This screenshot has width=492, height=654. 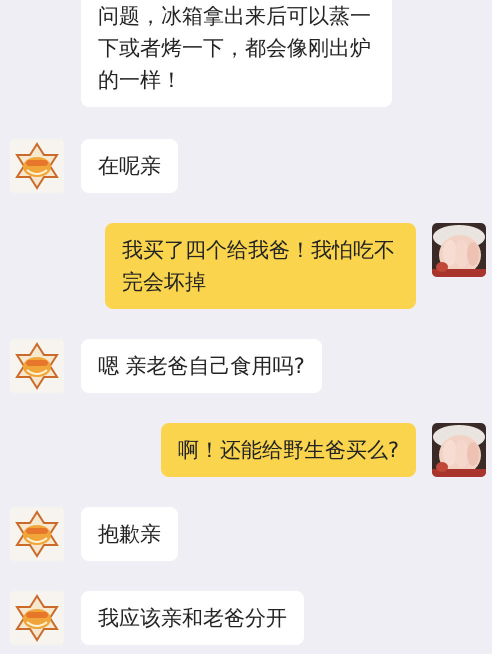 I want to click on message-bubble: 啊！还能给野生爸买么?, so click(x=288, y=450).